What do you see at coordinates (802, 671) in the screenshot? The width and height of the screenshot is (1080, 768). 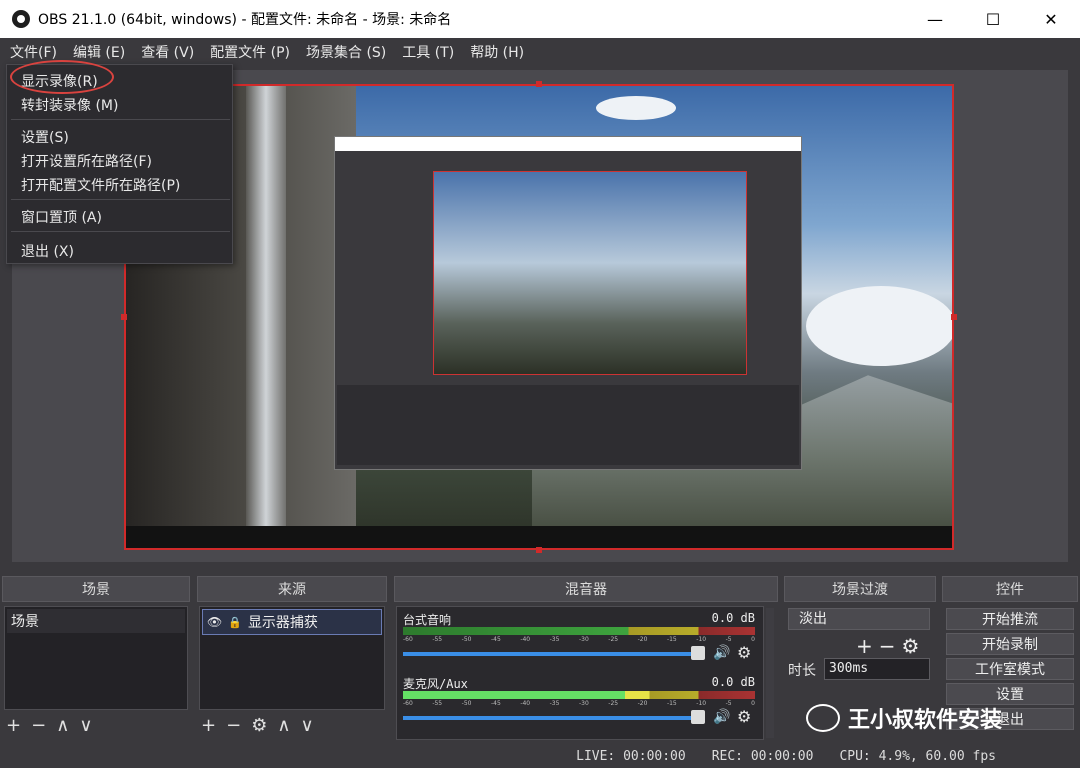 I see `duration-label: 时长` at bounding box center [802, 671].